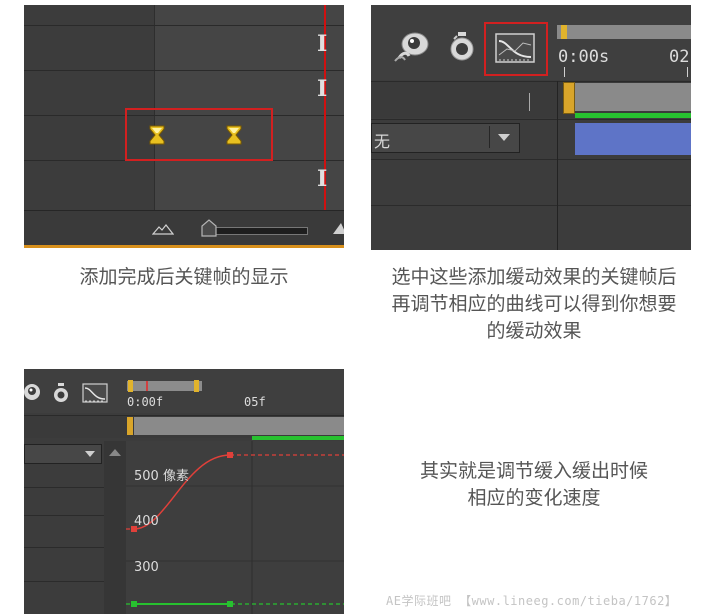  What do you see at coordinates (235, 527) in the screenshot?
I see `value-graph-area: 500 像素 400 300` at bounding box center [235, 527].